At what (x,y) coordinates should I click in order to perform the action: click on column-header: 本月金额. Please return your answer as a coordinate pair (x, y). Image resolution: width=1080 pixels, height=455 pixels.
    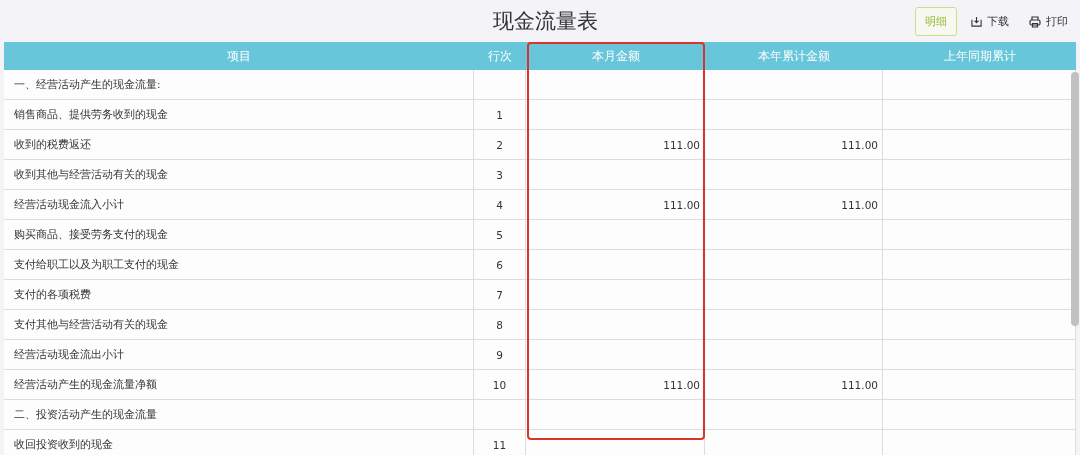
    Looking at the image, I should click on (615, 56).